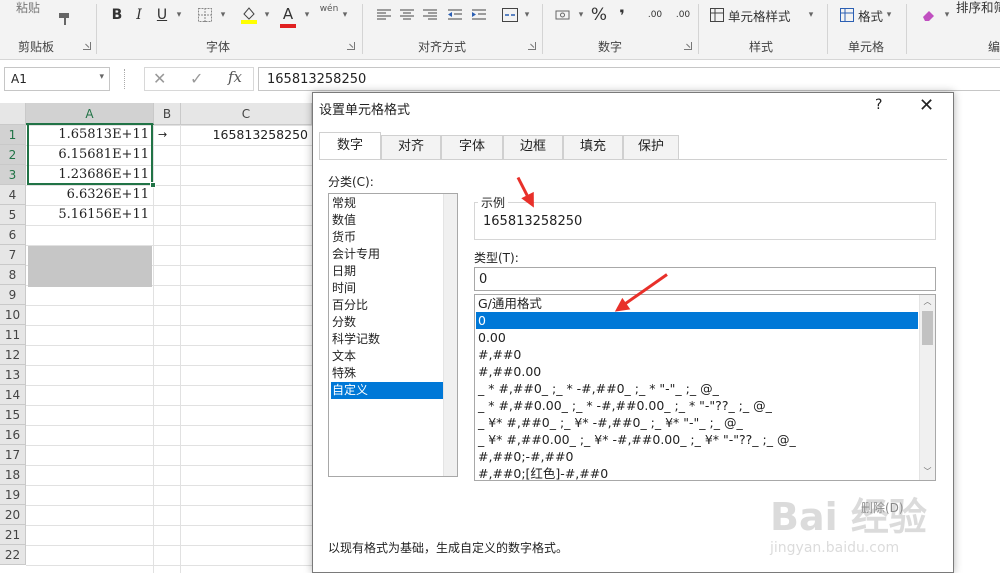 This screenshot has width=1000, height=573. What do you see at coordinates (387, 288) in the screenshot?
I see `category-item: 时间` at bounding box center [387, 288].